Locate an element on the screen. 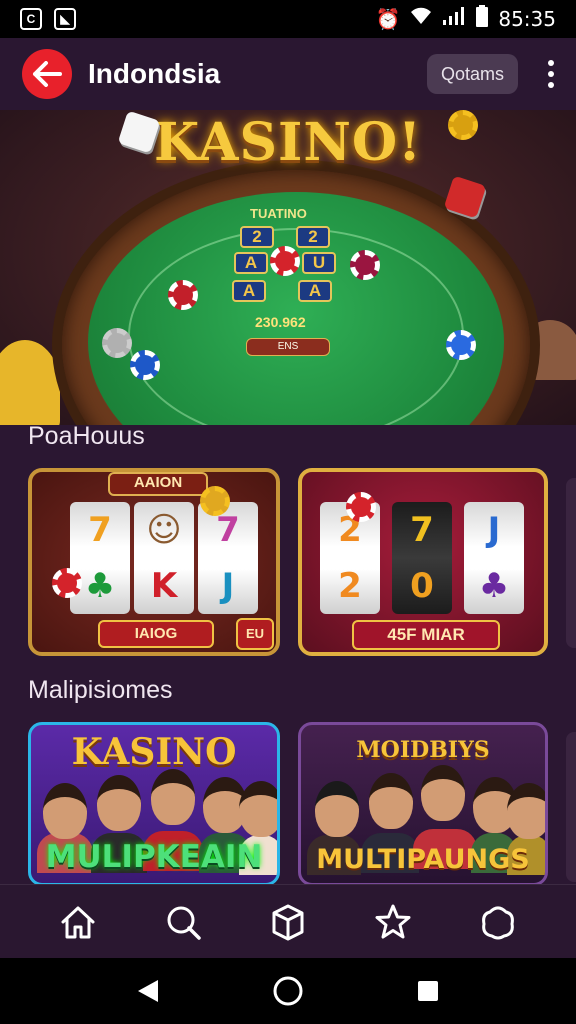 This screenshot has width=576, height=1024. section-label-2: Malipisiomes is located at coordinates (100, 690).